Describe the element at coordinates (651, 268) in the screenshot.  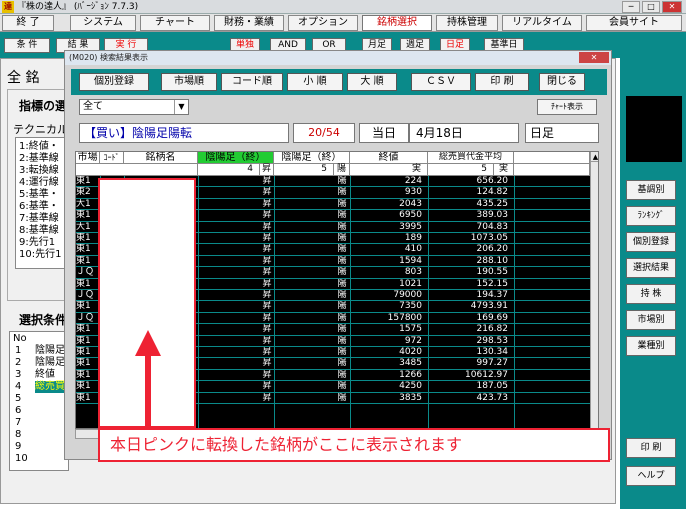
I see `selection-result-button: 選択結果` at that location.